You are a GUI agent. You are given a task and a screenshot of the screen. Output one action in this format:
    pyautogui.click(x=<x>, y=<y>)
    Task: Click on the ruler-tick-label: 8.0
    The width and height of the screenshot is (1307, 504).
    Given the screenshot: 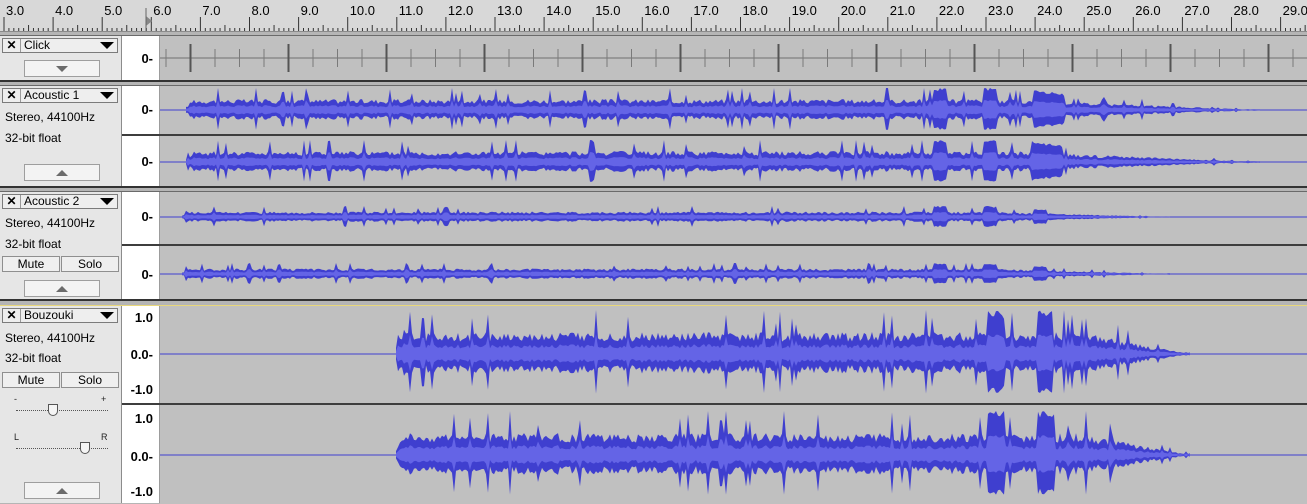 What is the action you would take?
    pyautogui.click(x=260, y=10)
    